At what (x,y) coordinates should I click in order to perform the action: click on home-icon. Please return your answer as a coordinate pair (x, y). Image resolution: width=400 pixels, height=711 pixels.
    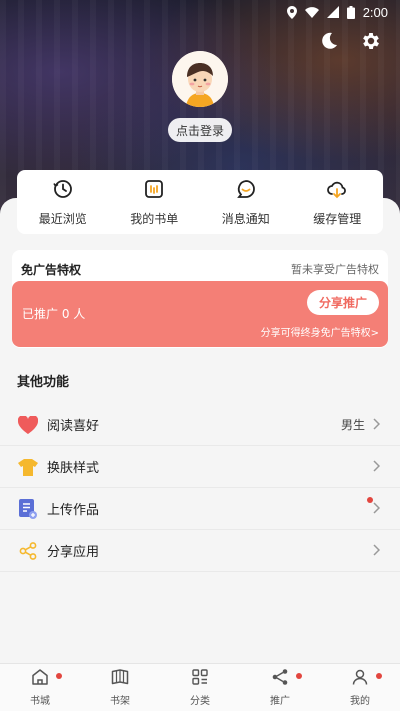
    Looking at the image, I should click on (40, 679).